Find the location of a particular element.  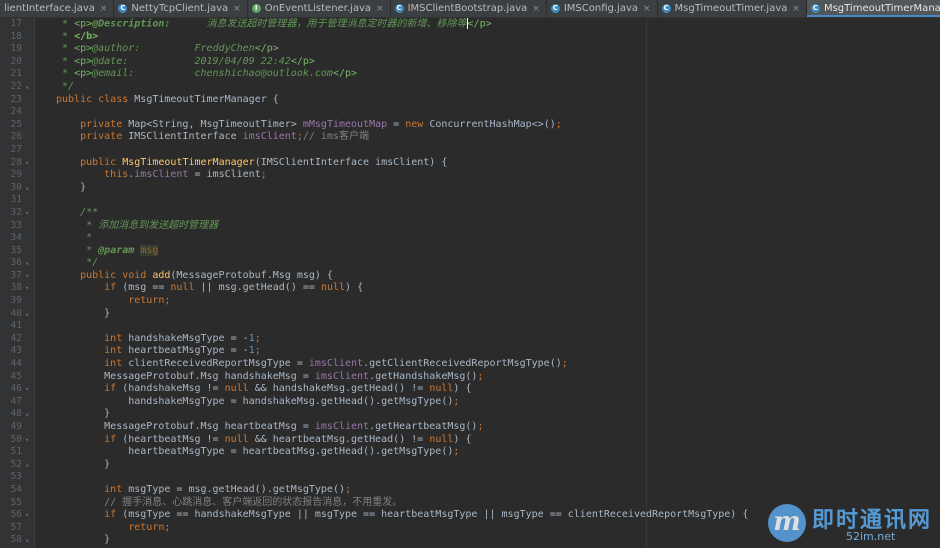

line-number: 47 is located at coordinates (16, 401).